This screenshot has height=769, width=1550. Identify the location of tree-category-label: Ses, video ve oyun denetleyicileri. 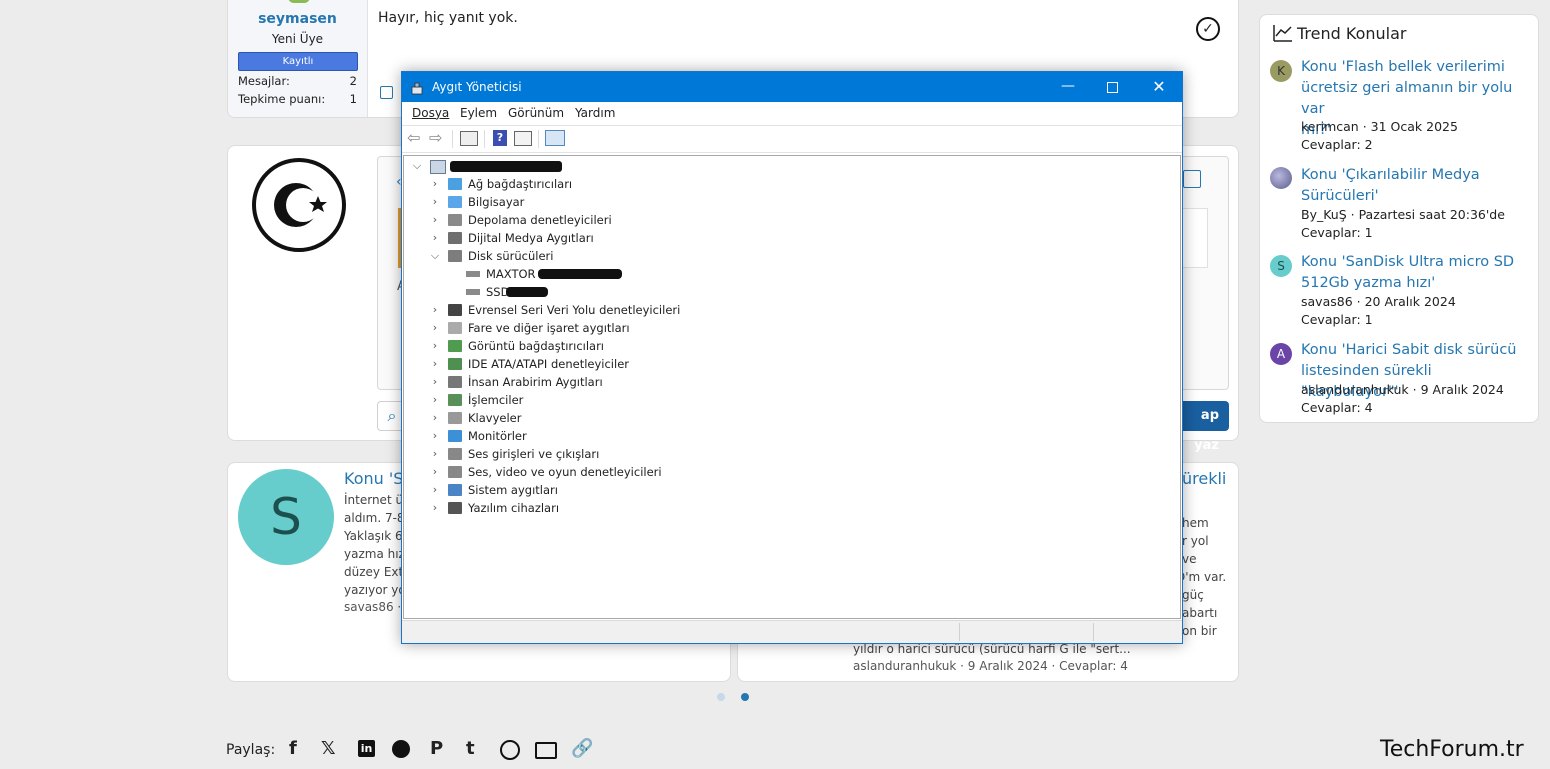
(565, 472).